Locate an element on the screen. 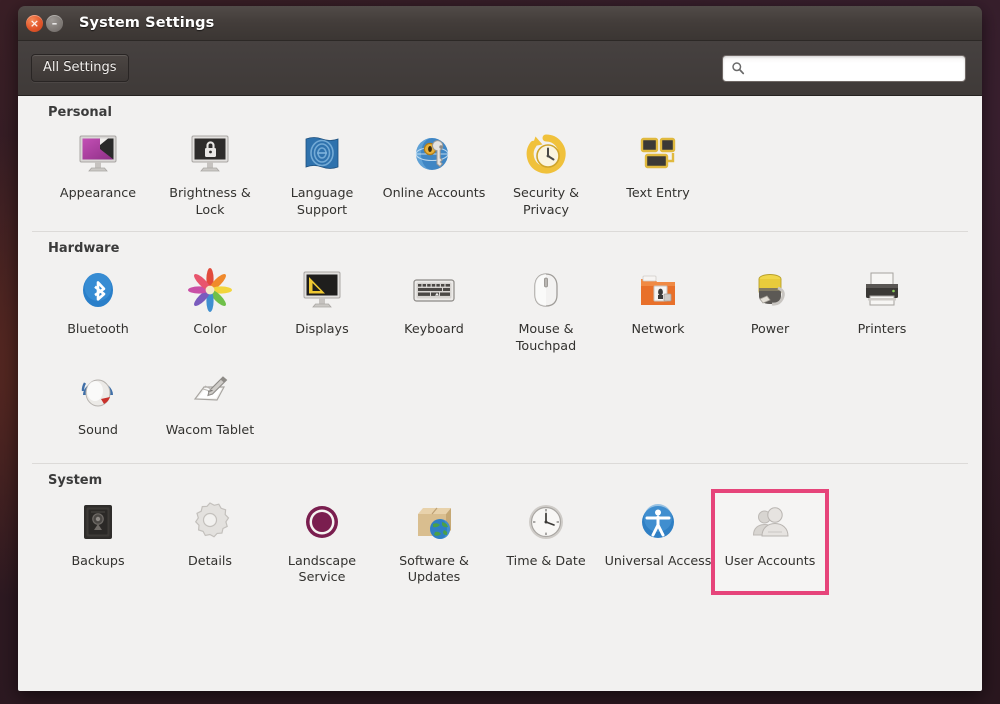 This screenshot has height=704, width=1000. settings-tile-sound: Sound is located at coordinates (98, 409).